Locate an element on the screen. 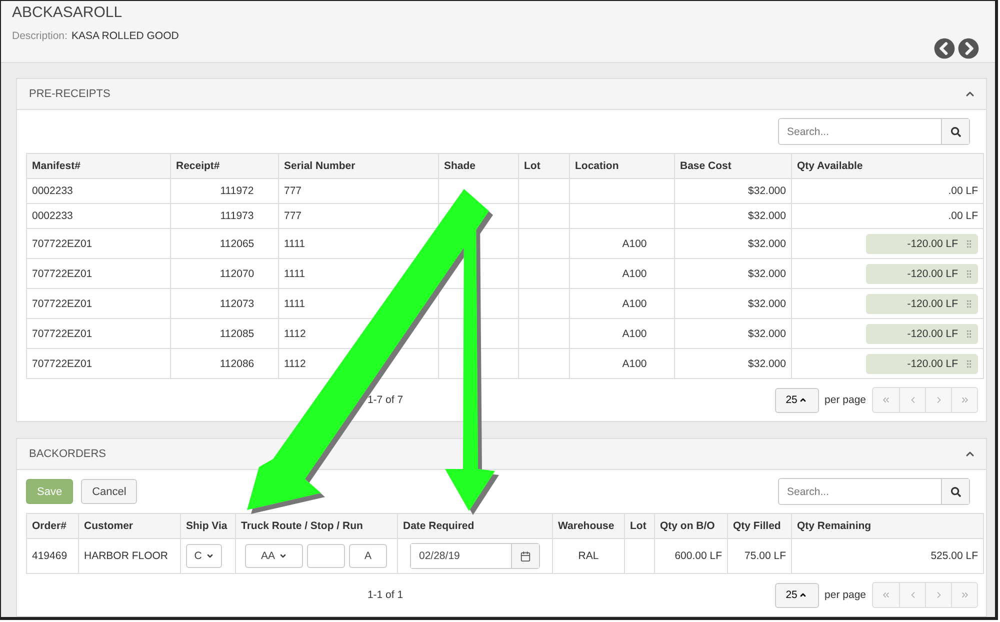 The width and height of the screenshot is (1000, 622). date-field: 02/28/19 is located at coordinates (475, 556).